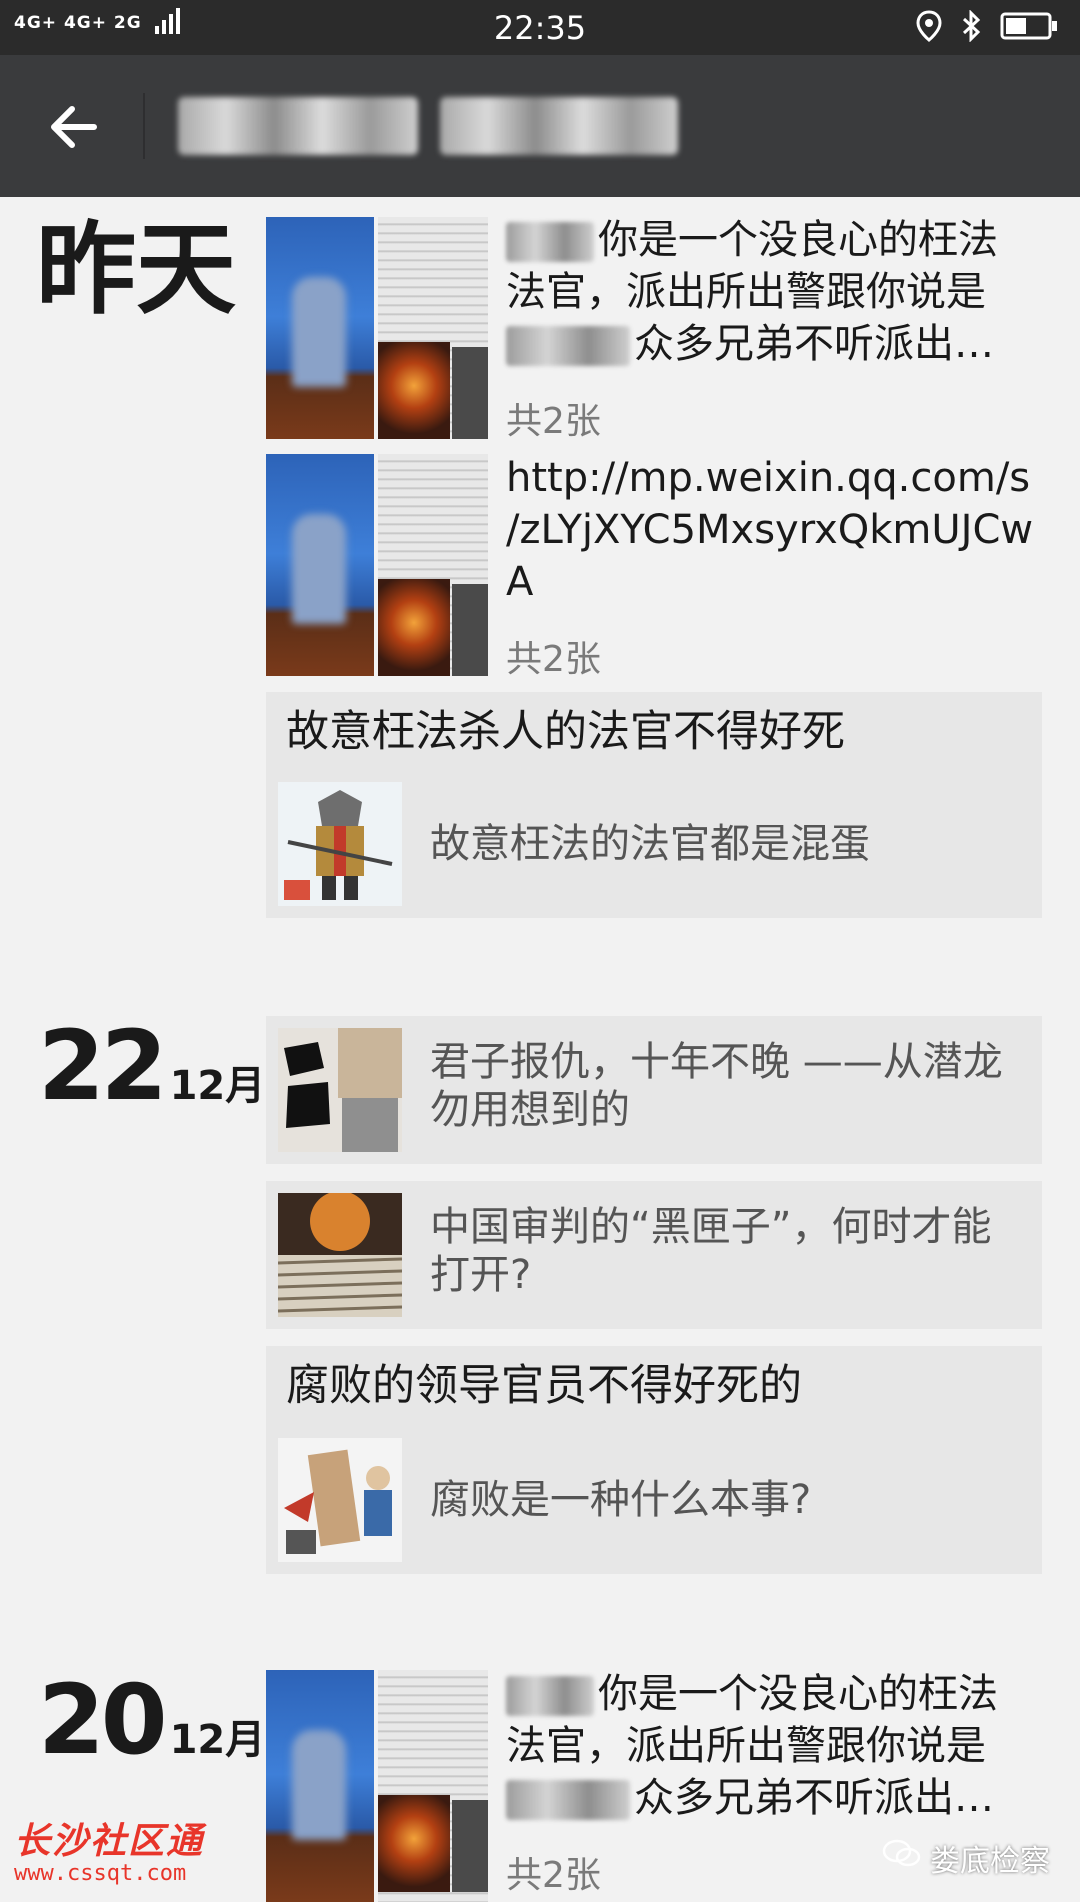 The width and height of the screenshot is (1080, 1902). I want to click on top-bar, so click(540, 126).